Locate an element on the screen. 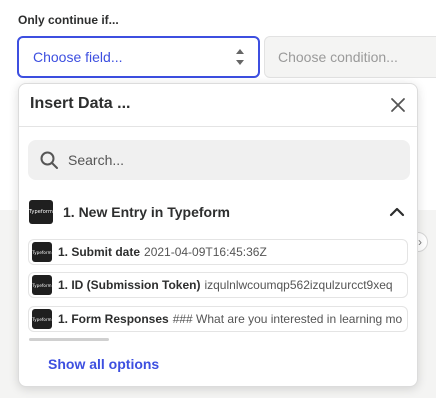 This screenshot has width=436, height=398. search-input is located at coordinates (218, 160).